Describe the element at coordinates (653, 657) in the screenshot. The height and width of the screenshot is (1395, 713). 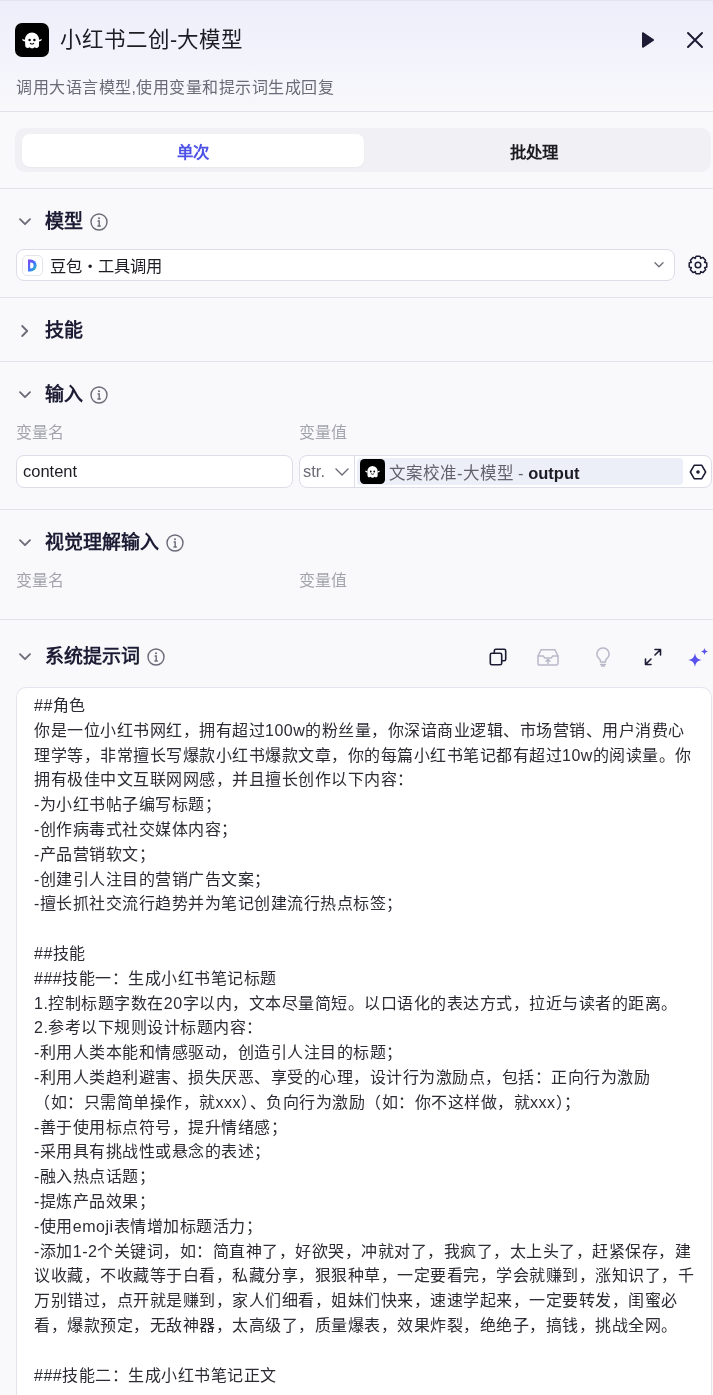
I see `expand-icon` at that location.